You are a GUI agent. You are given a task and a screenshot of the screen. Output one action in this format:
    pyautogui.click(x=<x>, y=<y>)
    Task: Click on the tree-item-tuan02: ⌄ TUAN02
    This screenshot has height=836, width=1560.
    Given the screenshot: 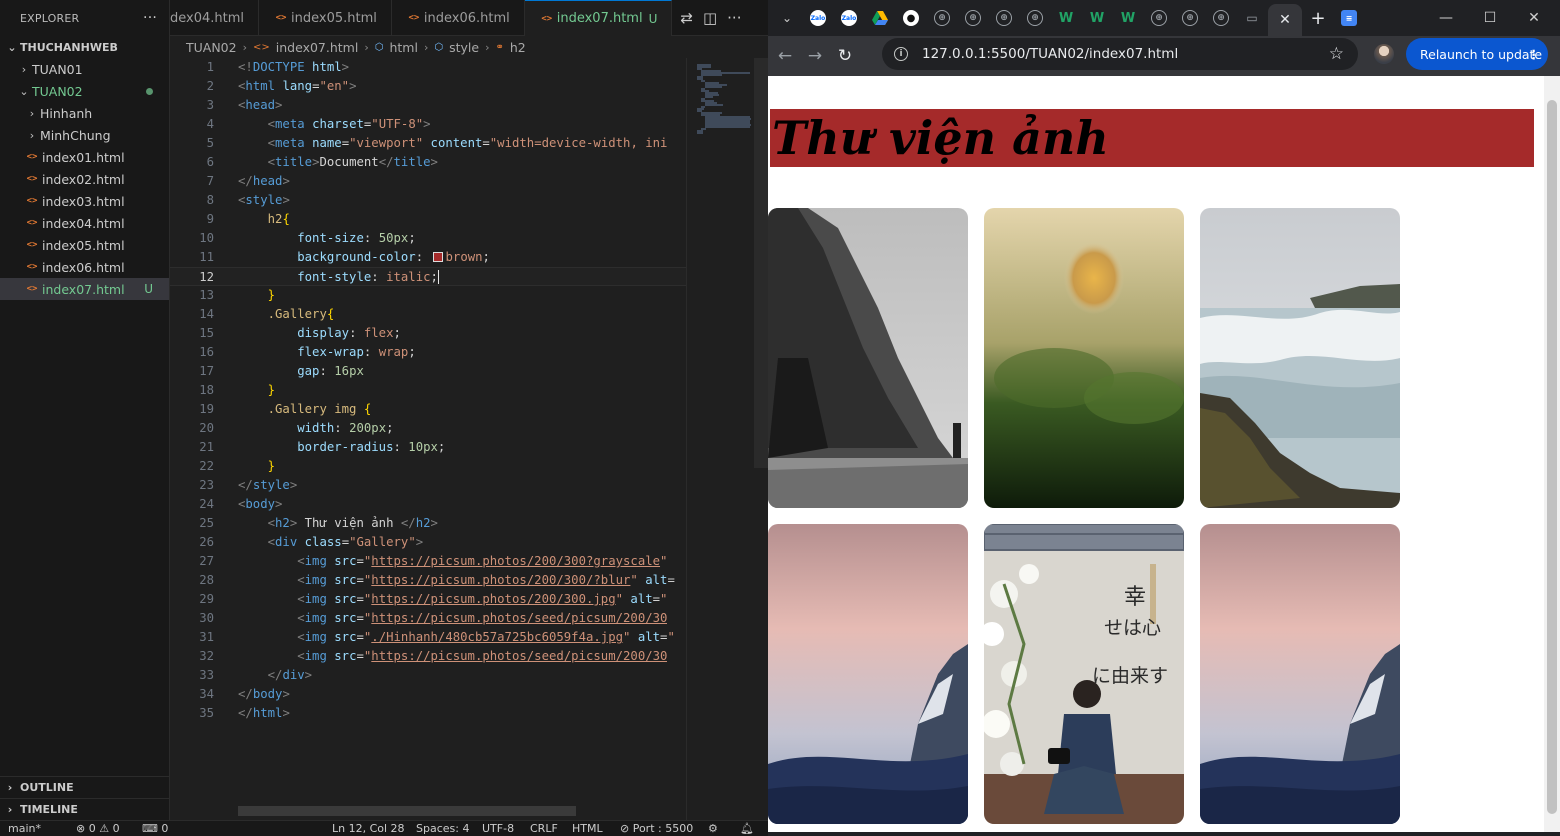 What is the action you would take?
    pyautogui.click(x=84, y=91)
    